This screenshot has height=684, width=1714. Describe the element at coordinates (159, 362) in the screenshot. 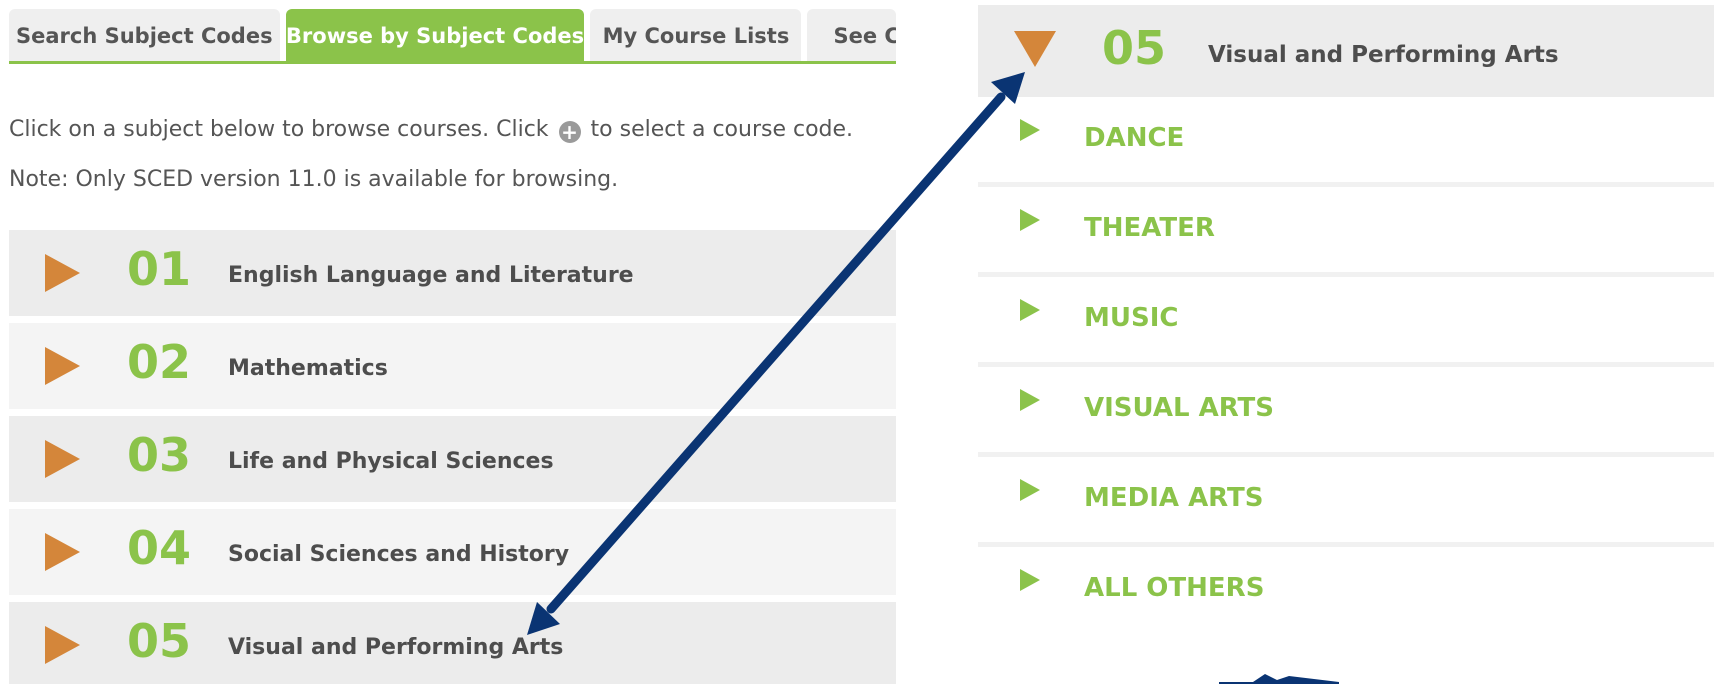

I see `subject-code: 02` at that location.